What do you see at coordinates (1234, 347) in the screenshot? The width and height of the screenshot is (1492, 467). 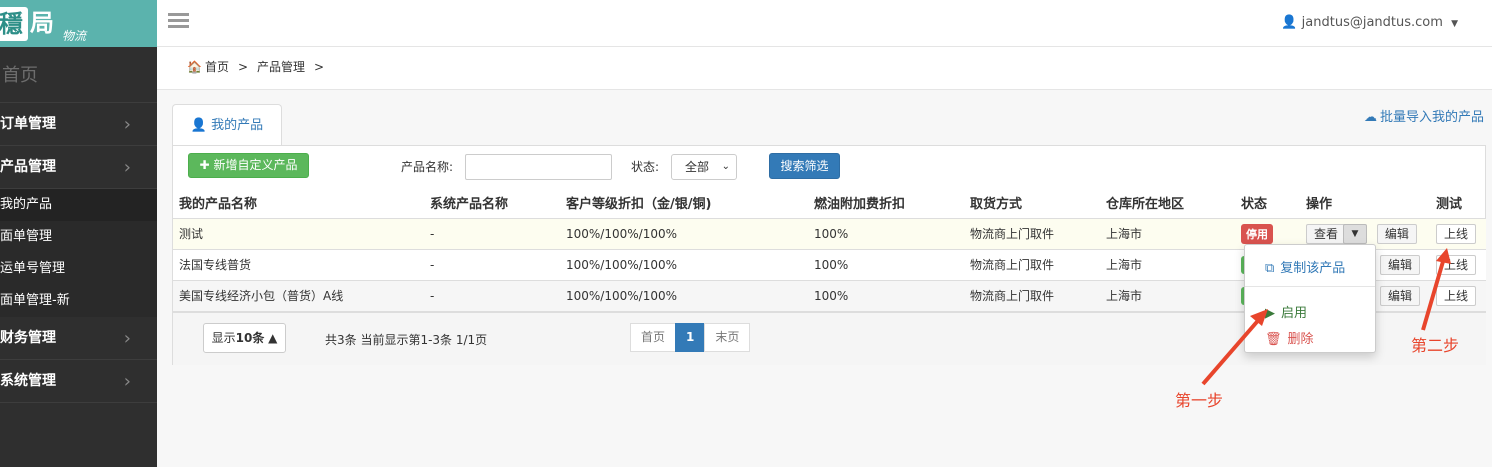 I see `arrow-step1` at bounding box center [1234, 347].